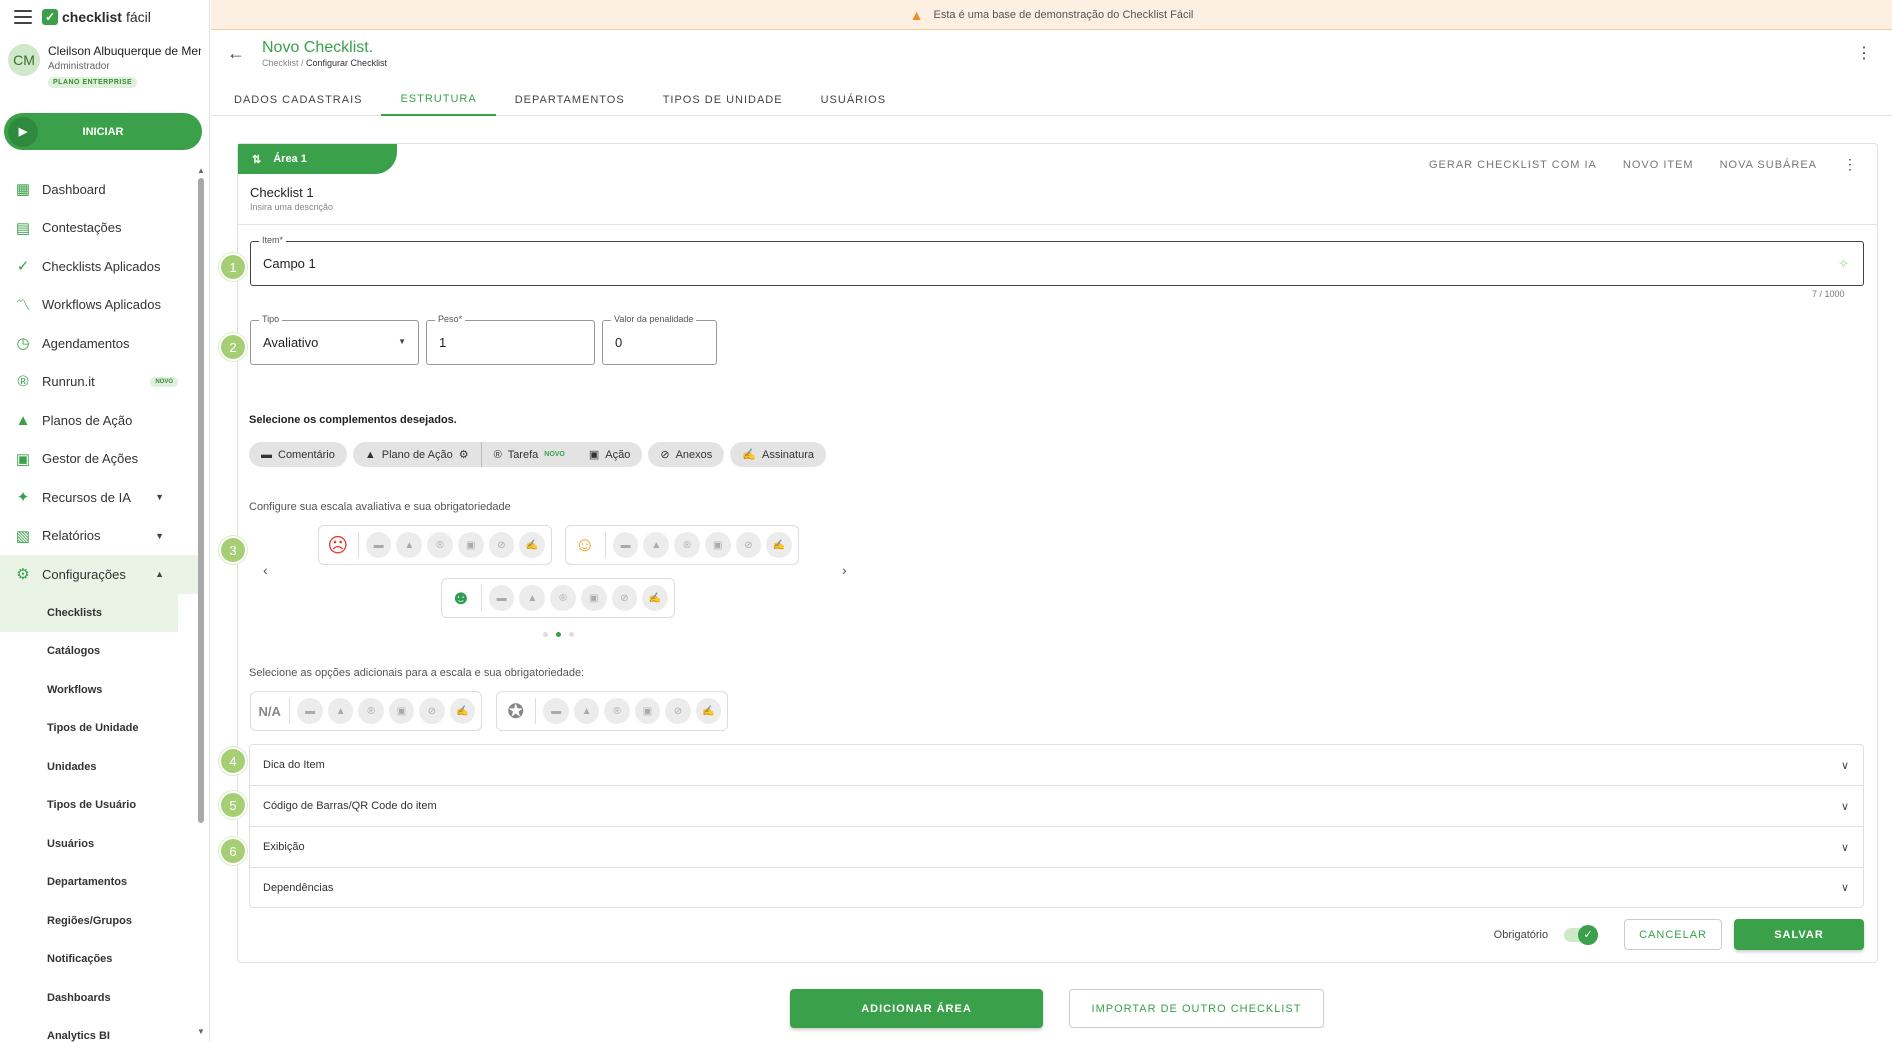 This screenshot has width=1892, height=1042. Describe the element at coordinates (100, 420) in the screenshot. I see `sidebar-item-planos-acao: ▲ Planos de Ação` at that location.